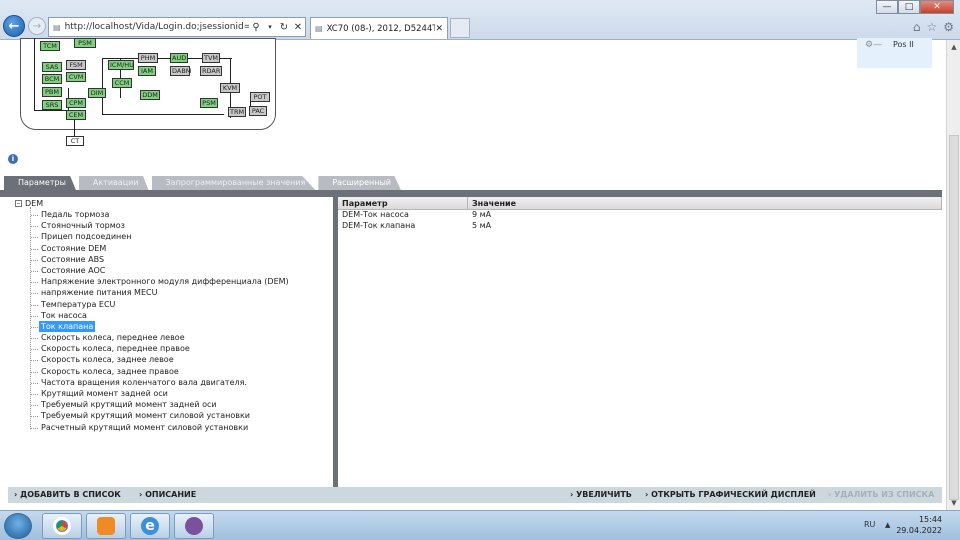 This screenshot has height=540, width=960. I want to click on taskbar-chrome, so click(62, 526).